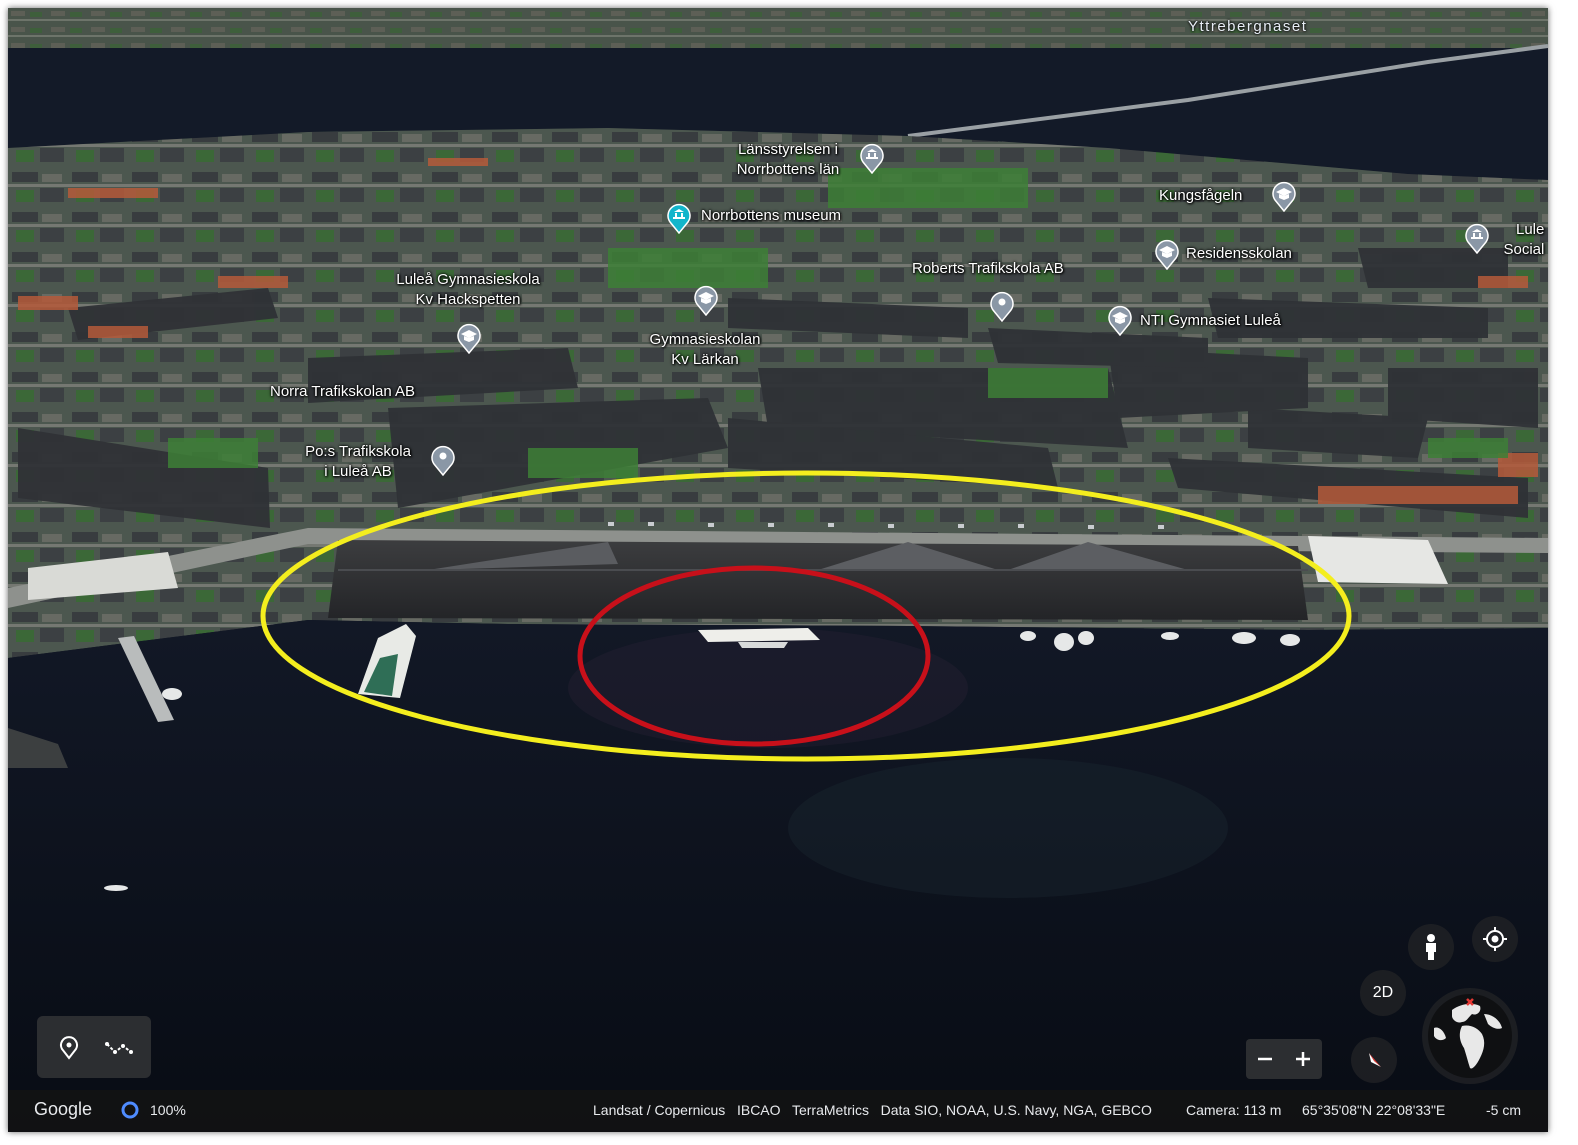 The height and width of the screenshot is (1145, 1578). Describe the element at coordinates (771, 216) in the screenshot. I see `poi-label-norrbottens-museum: Norrbottens museum` at that location.